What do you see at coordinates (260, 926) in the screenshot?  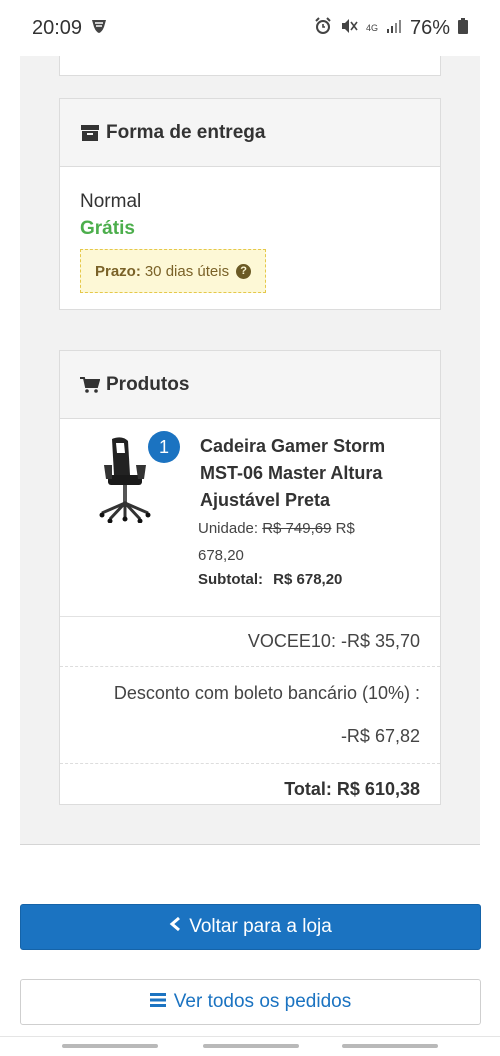 I see `back-to-store-label: Voltar para a loja` at bounding box center [260, 926].